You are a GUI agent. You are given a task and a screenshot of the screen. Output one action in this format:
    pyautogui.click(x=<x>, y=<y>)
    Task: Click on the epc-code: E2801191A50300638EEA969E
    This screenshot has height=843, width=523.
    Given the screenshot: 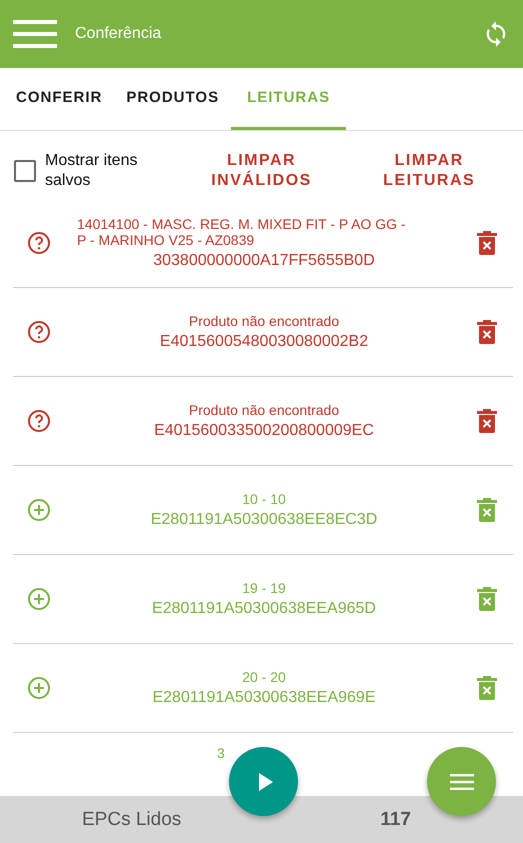 What is the action you would take?
    pyautogui.click(x=263, y=698)
    